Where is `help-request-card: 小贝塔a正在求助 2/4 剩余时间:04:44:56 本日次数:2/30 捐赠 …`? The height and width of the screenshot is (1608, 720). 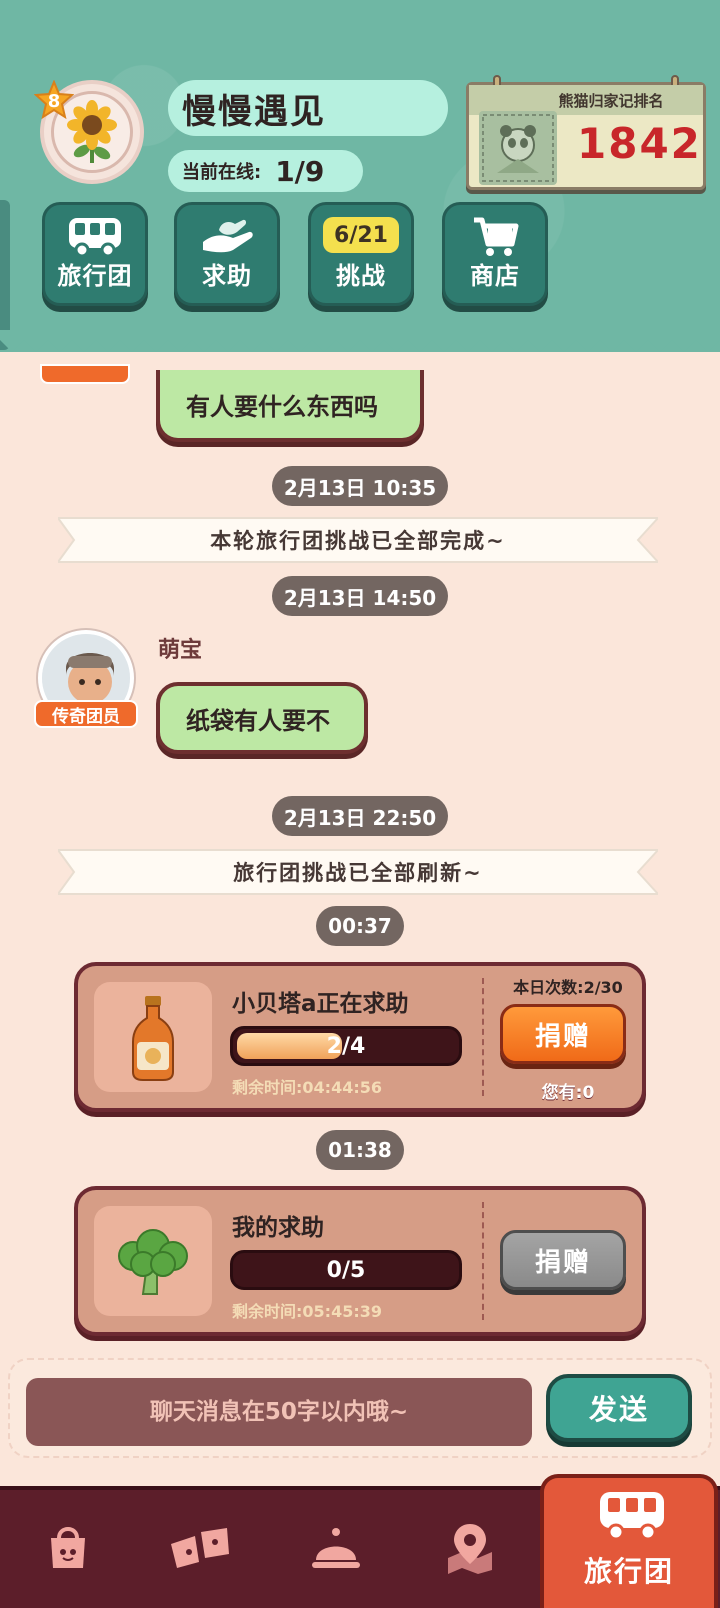
help-request-card: 小贝塔a正在求助 2/4 剩余时间:04:44:56 本日次数:2/30 捐赠 … is located at coordinates (360, 1037).